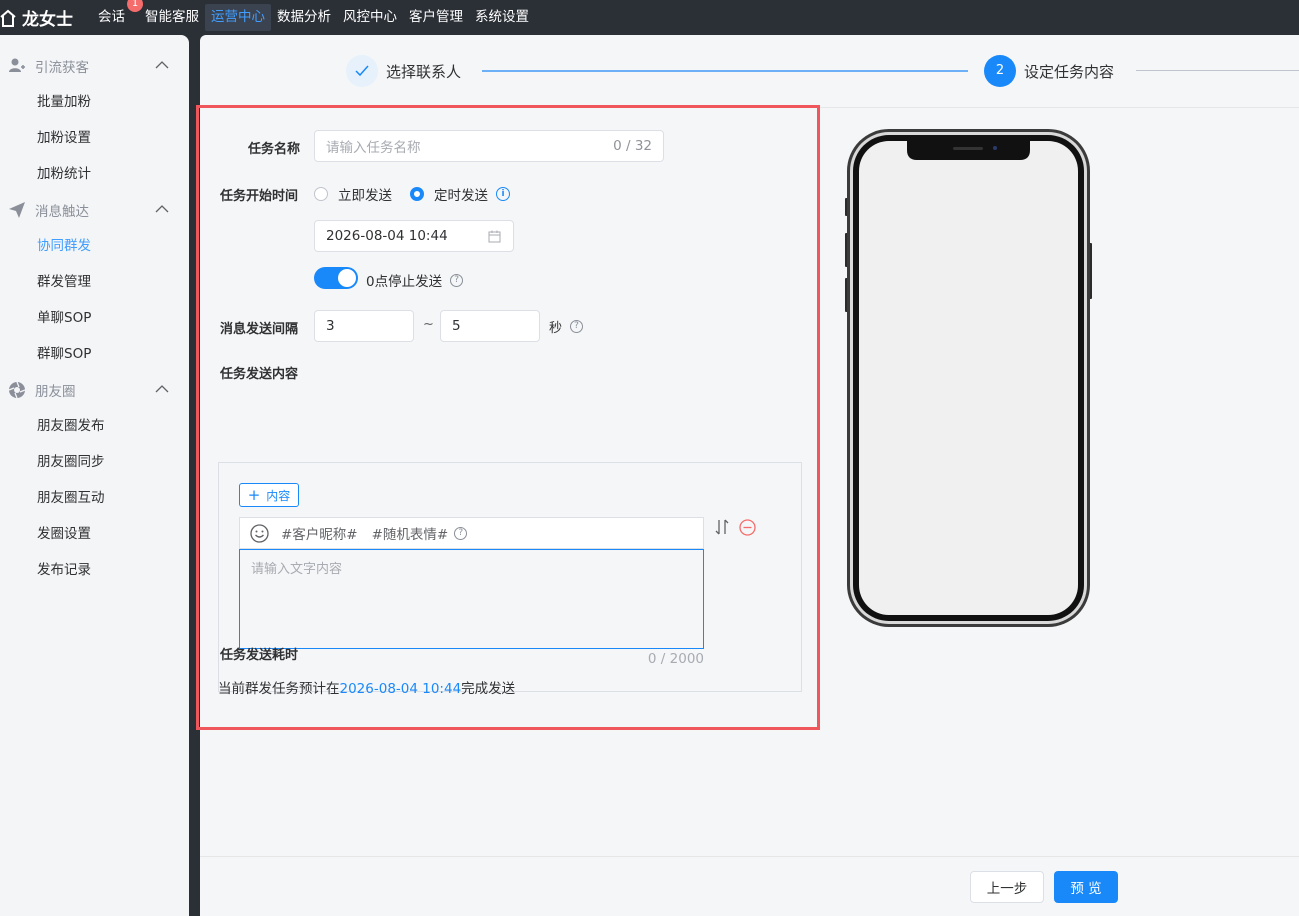  What do you see at coordinates (387, 236) in the screenshot?
I see `datetime-value: 2026-08-04 10:44` at bounding box center [387, 236].